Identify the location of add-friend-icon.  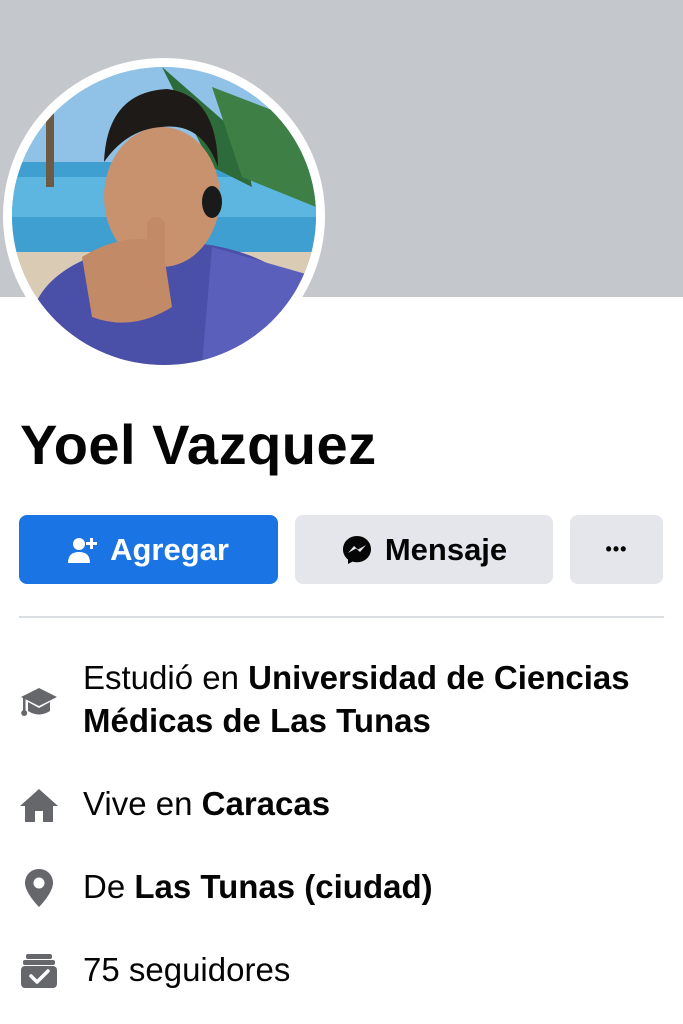
(83, 550).